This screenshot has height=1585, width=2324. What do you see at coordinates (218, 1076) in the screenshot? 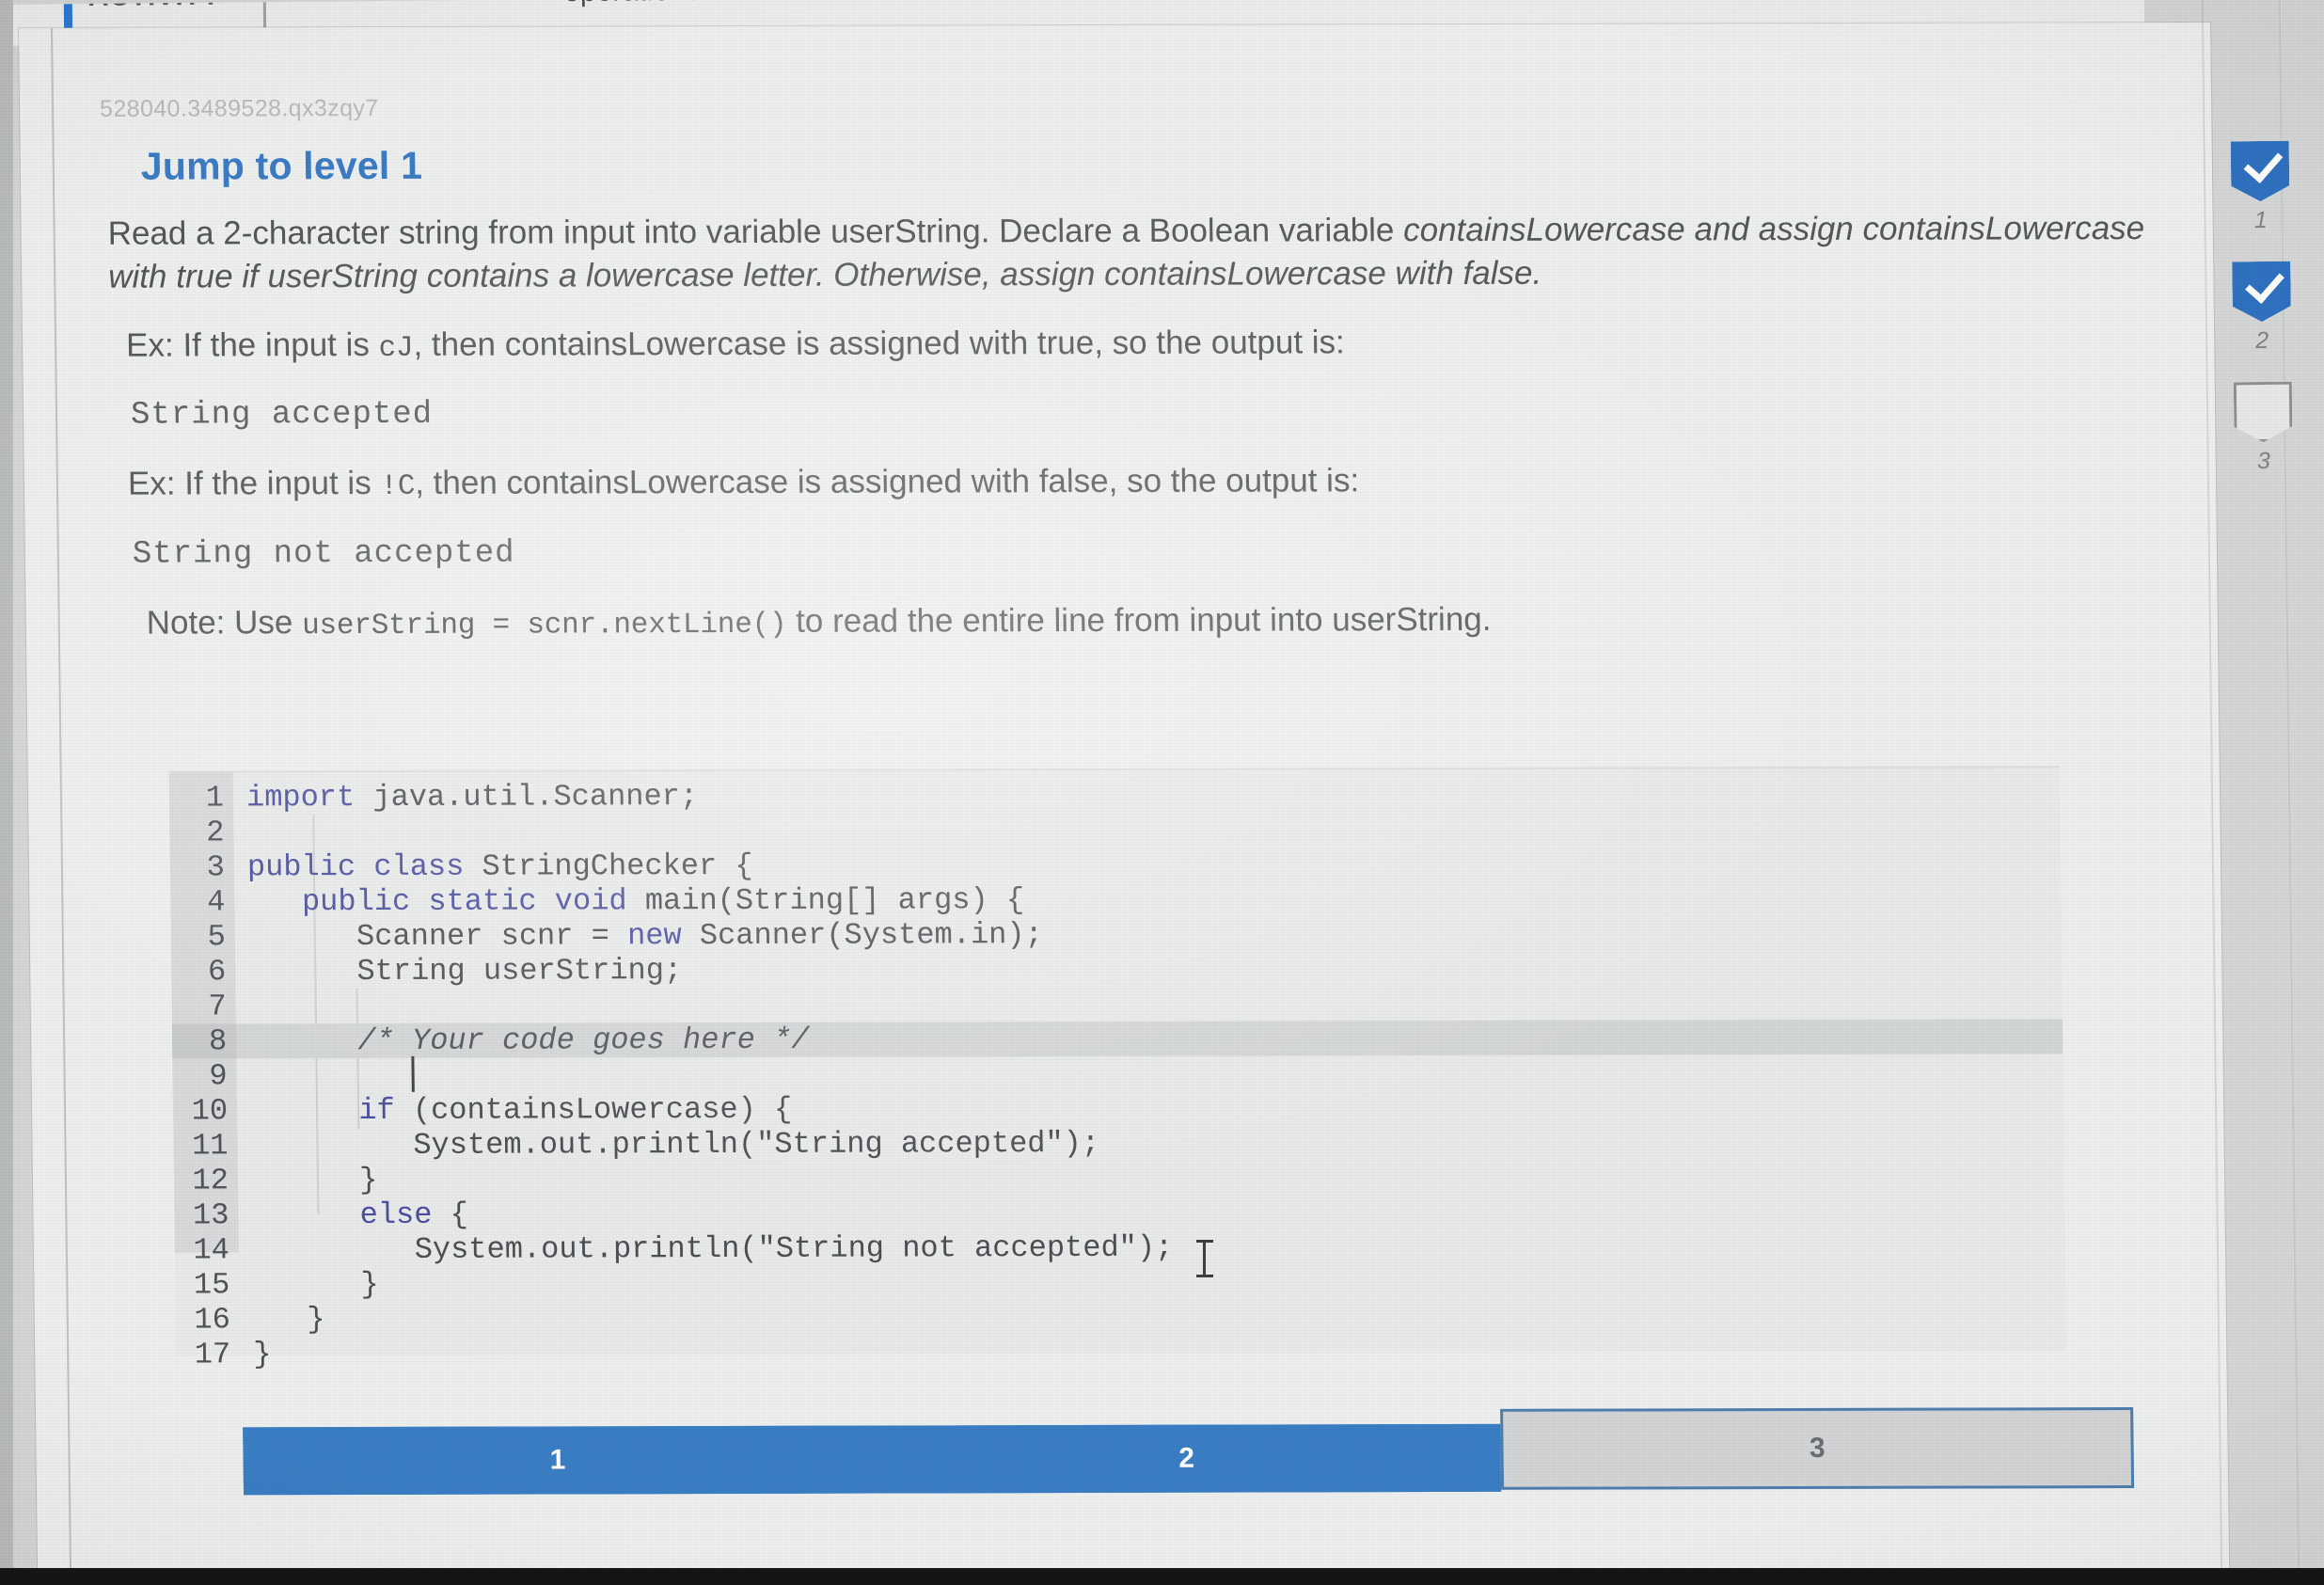
I see `line-number: 9` at bounding box center [218, 1076].